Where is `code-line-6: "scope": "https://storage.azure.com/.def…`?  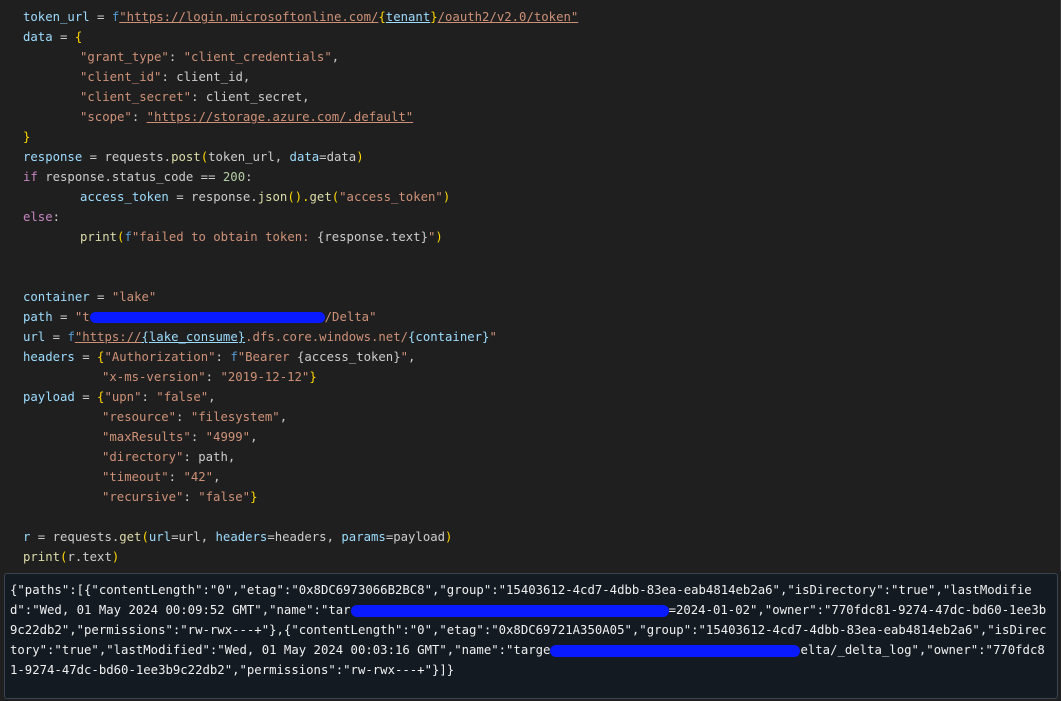
code-line-6: "scope": "https://storage.azure.com/.def… is located at coordinates (247, 117).